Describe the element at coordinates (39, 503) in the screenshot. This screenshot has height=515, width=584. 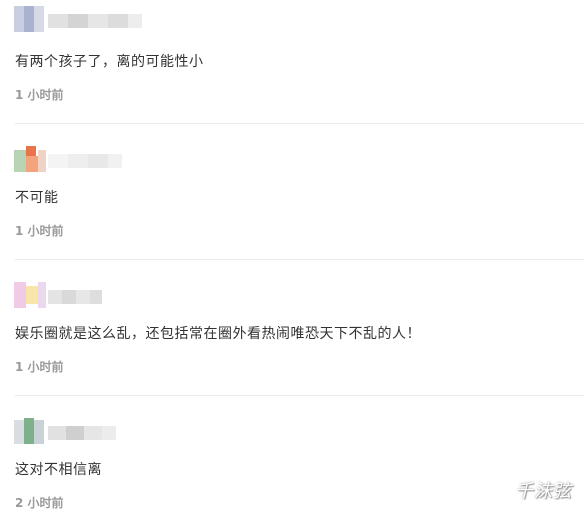
I see `comment-timestamp: 2 小时前` at that location.